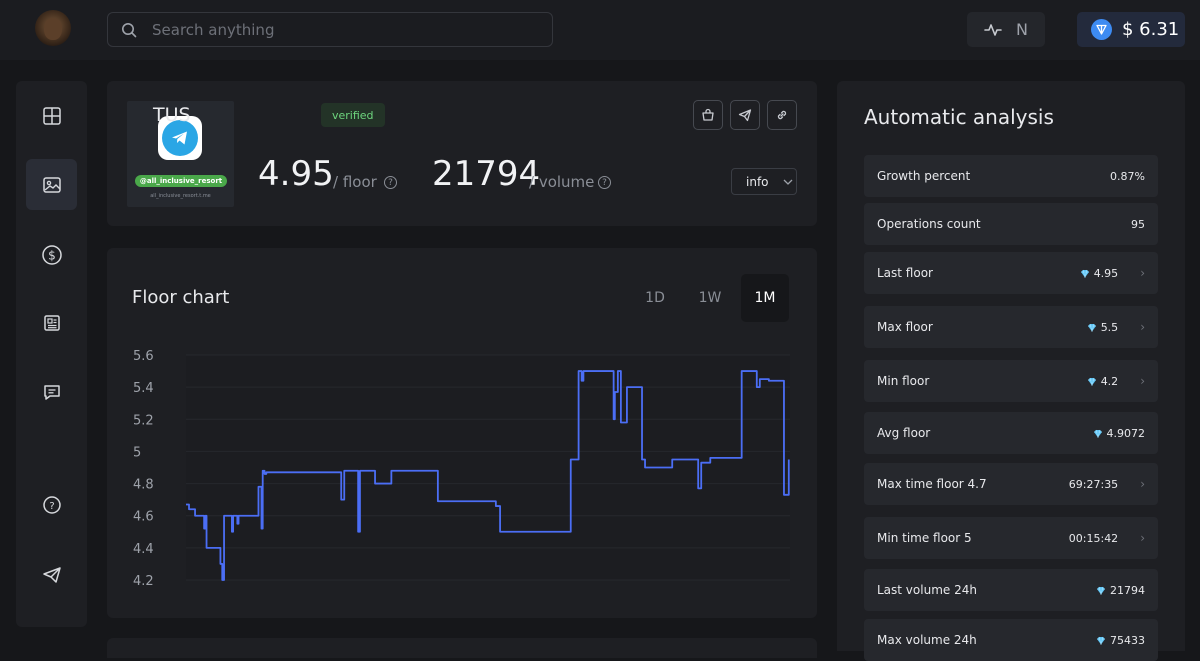 The image size is (1200, 661). Describe the element at coordinates (904, 433) in the screenshot. I see `analysis-row-label: Avg floor` at that location.